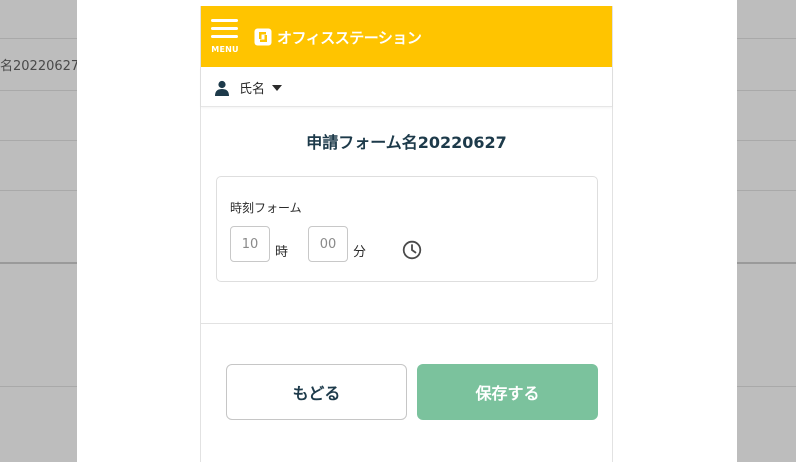 Image resolution: width=796 pixels, height=462 pixels. What do you see at coordinates (225, 37) in the screenshot?
I see `menu-button: MENU` at bounding box center [225, 37].